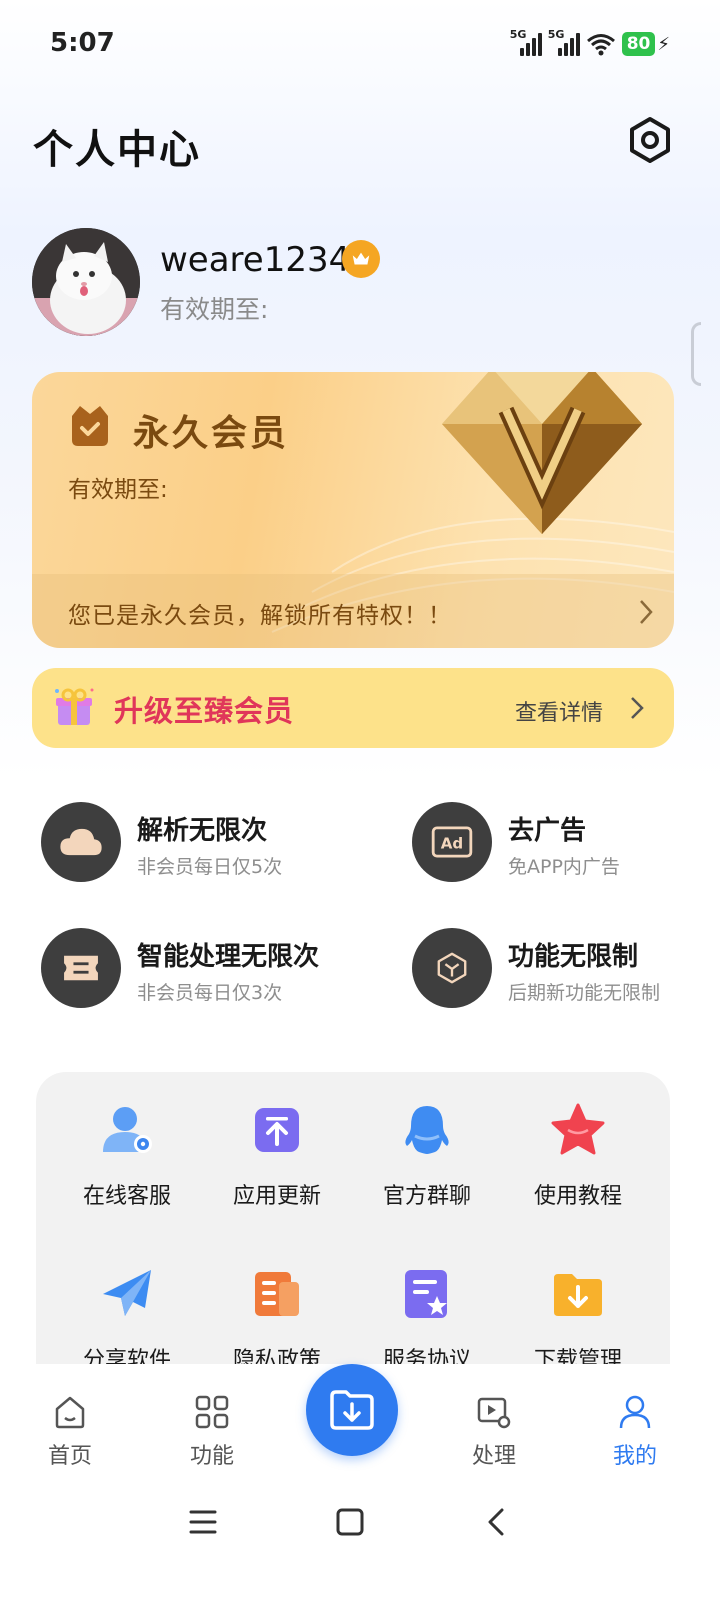  What do you see at coordinates (426, 1196) in the screenshot?
I see `tool-label: 官方群聊` at bounding box center [426, 1196].